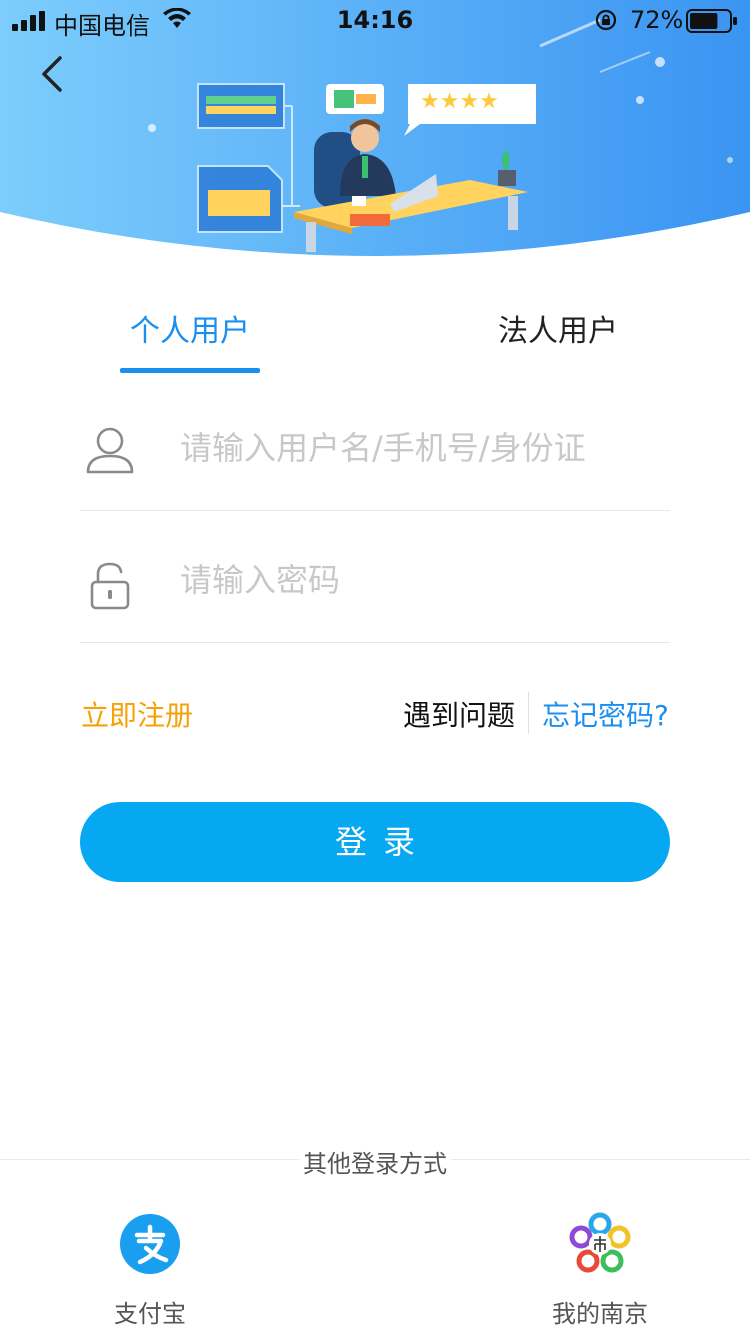 This screenshot has width=750, height=1334. I want to click on link-divider, so click(528, 713).